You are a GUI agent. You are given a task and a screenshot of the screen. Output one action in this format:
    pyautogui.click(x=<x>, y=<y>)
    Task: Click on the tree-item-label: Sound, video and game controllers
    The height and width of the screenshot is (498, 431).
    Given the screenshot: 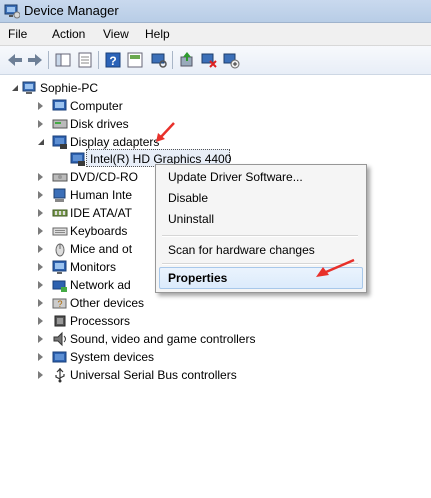 What is the action you would take?
    pyautogui.click(x=163, y=339)
    